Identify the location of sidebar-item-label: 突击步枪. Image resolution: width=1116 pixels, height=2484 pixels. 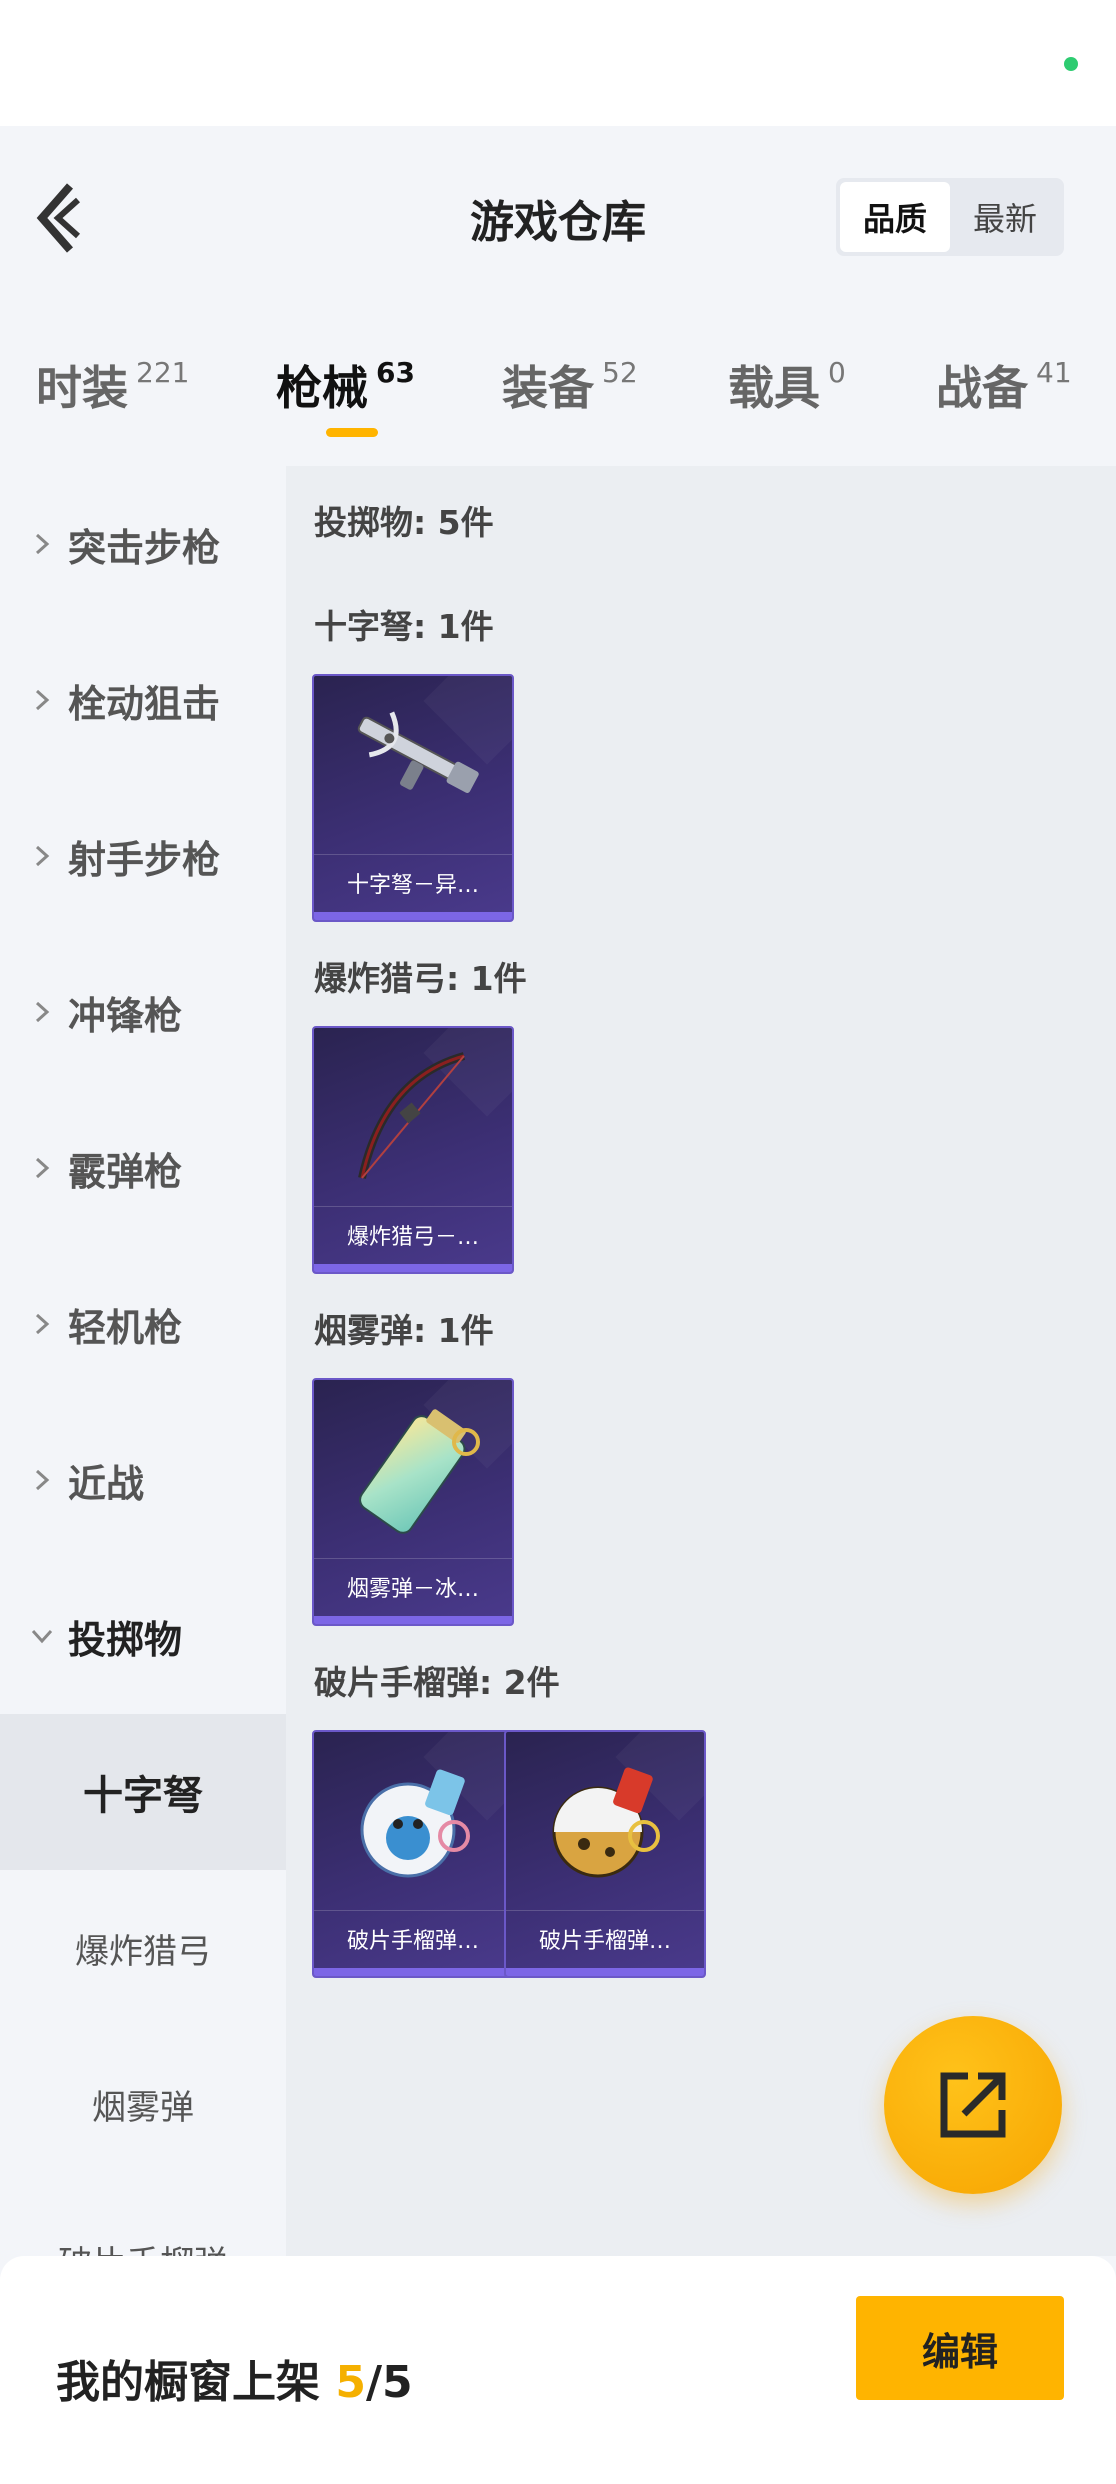
(144, 547).